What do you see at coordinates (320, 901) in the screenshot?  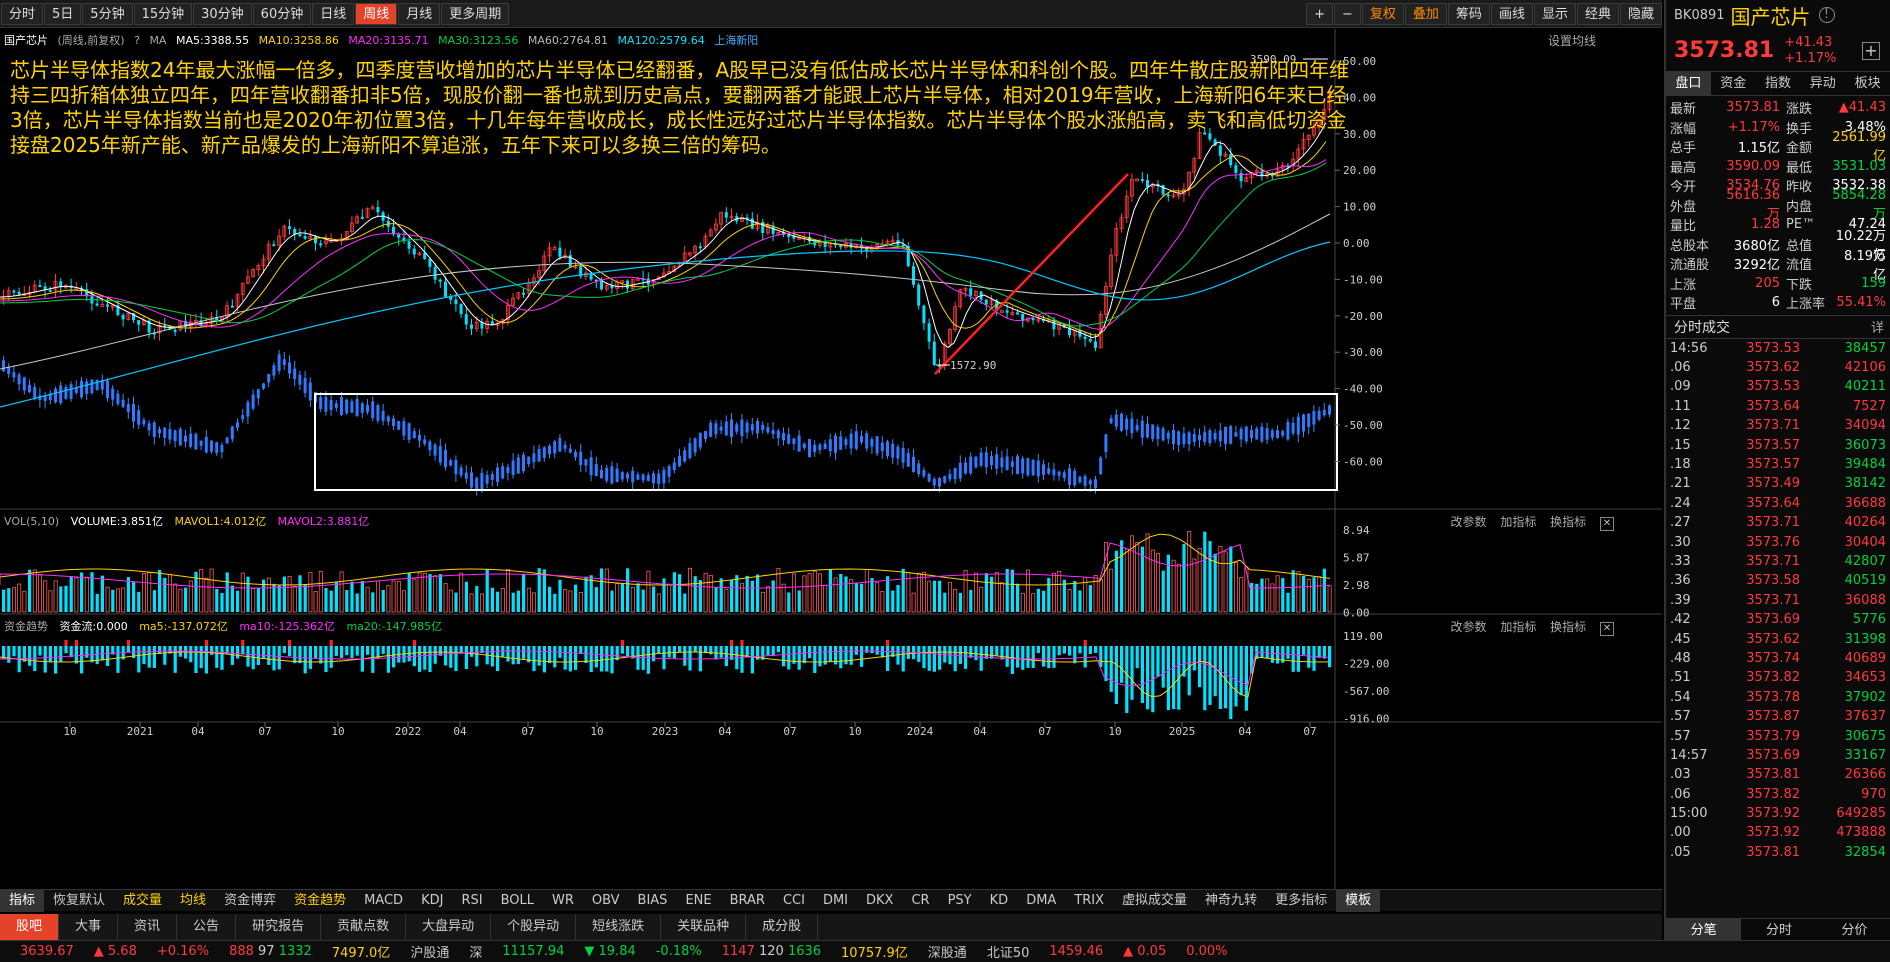 I see `indicator-tab: 资金趋势` at bounding box center [320, 901].